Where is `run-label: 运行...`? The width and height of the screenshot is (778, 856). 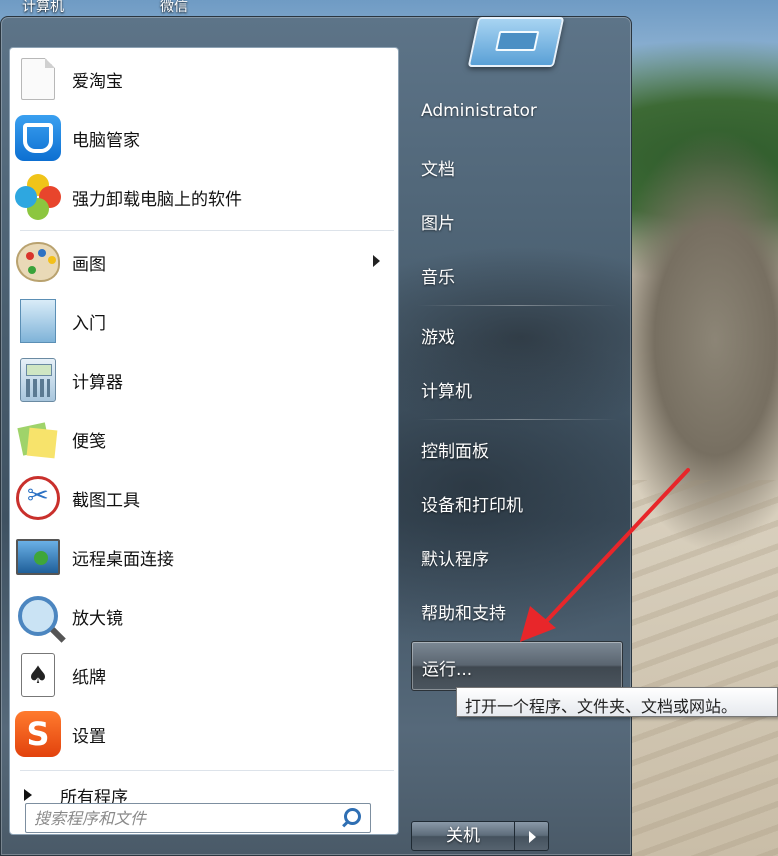
run-label: 运行... is located at coordinates (447, 670).